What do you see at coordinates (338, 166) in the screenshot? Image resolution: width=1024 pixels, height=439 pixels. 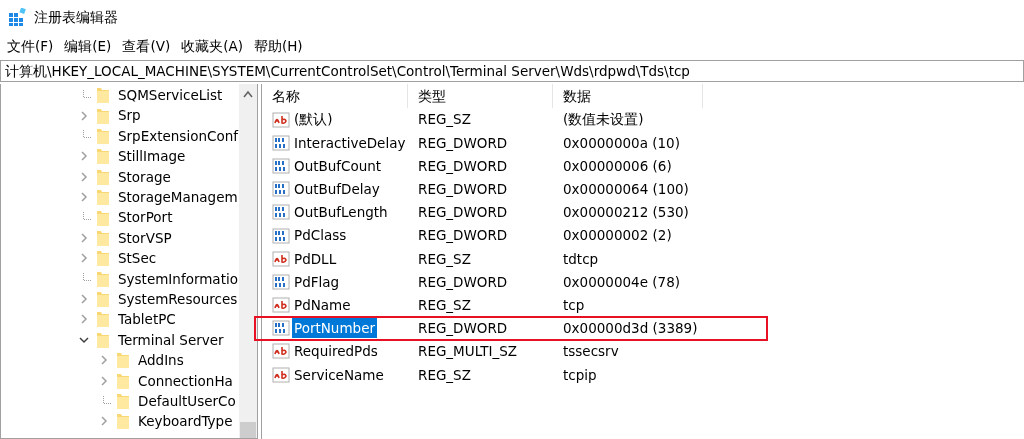 I see `value-name: OutBufCount` at bounding box center [338, 166].